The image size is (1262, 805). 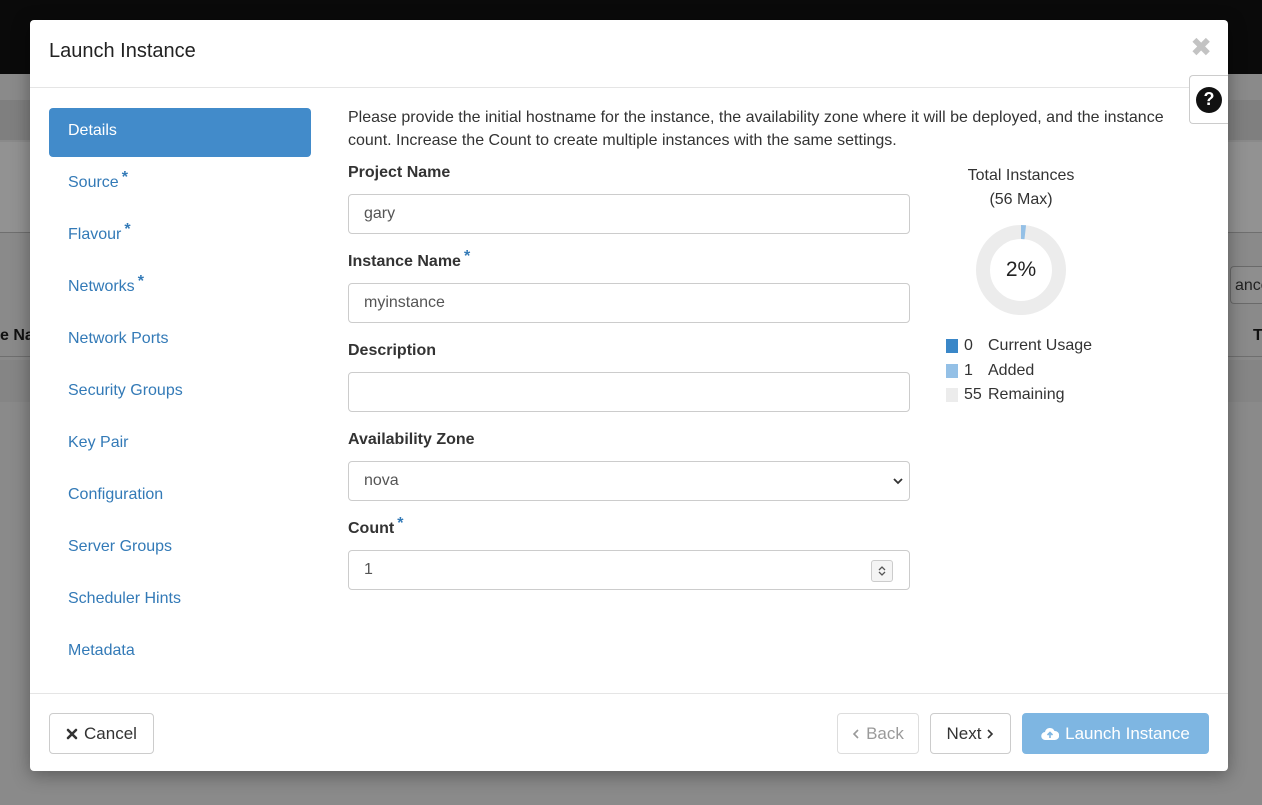 I want to click on modal-title: Launch Instance, so click(x=122, y=51).